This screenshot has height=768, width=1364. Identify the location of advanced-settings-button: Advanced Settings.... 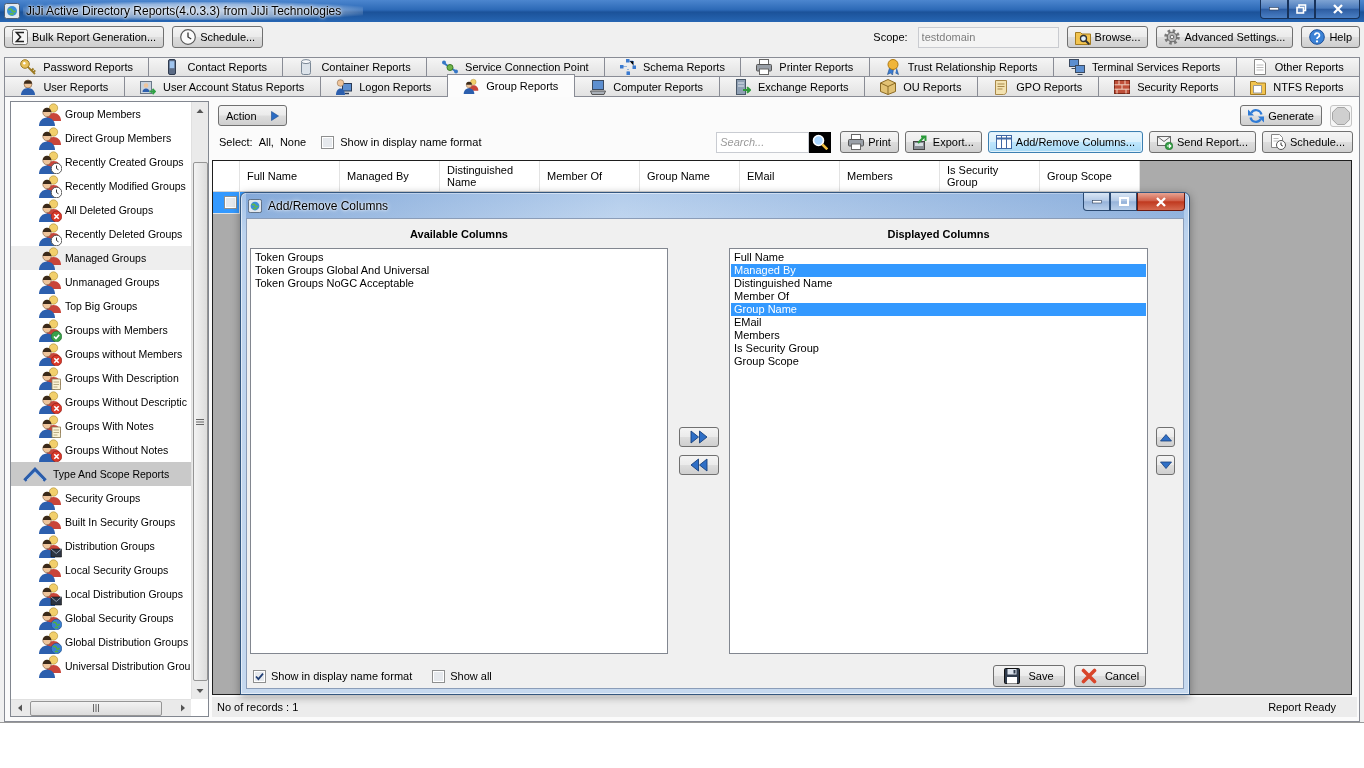
(1225, 37).